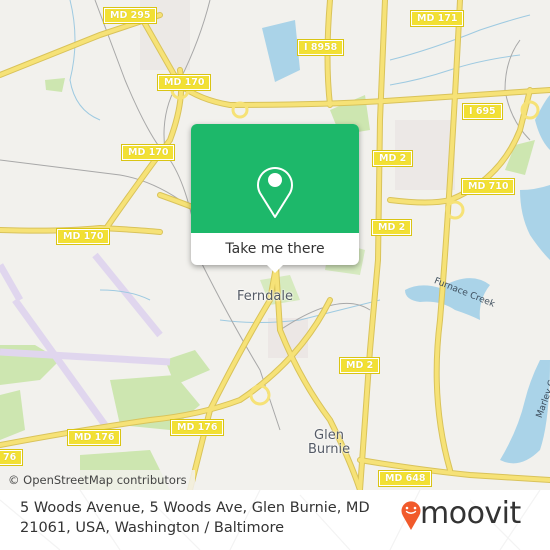  I want to click on road-label-md-171: MD 171, so click(437, 18).